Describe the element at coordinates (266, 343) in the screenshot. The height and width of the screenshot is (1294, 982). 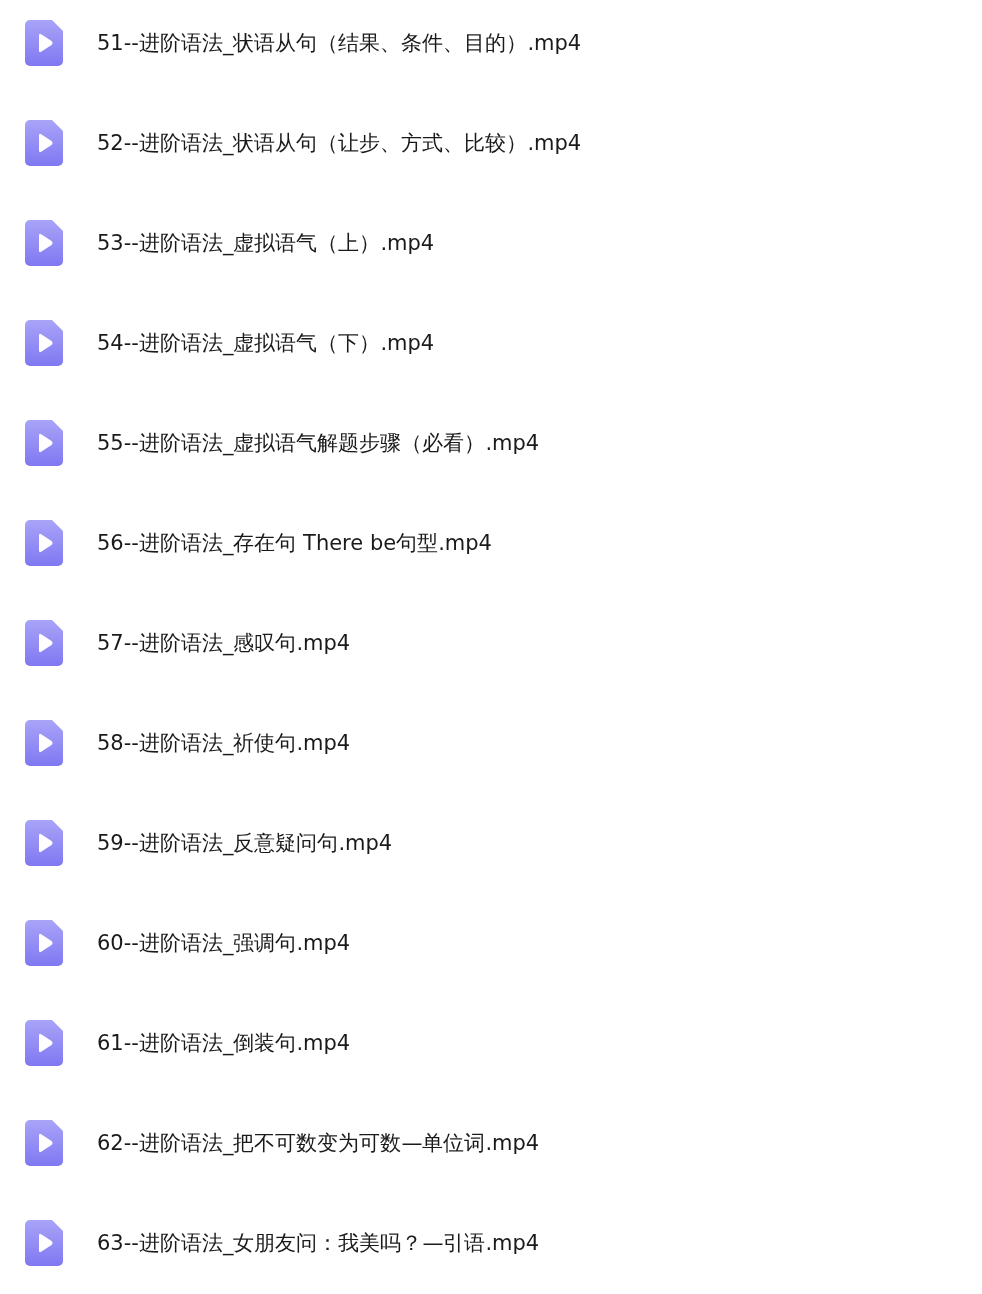
I see `file-name: 54--进阶语法_虚拟语气（下）.mp4` at that location.